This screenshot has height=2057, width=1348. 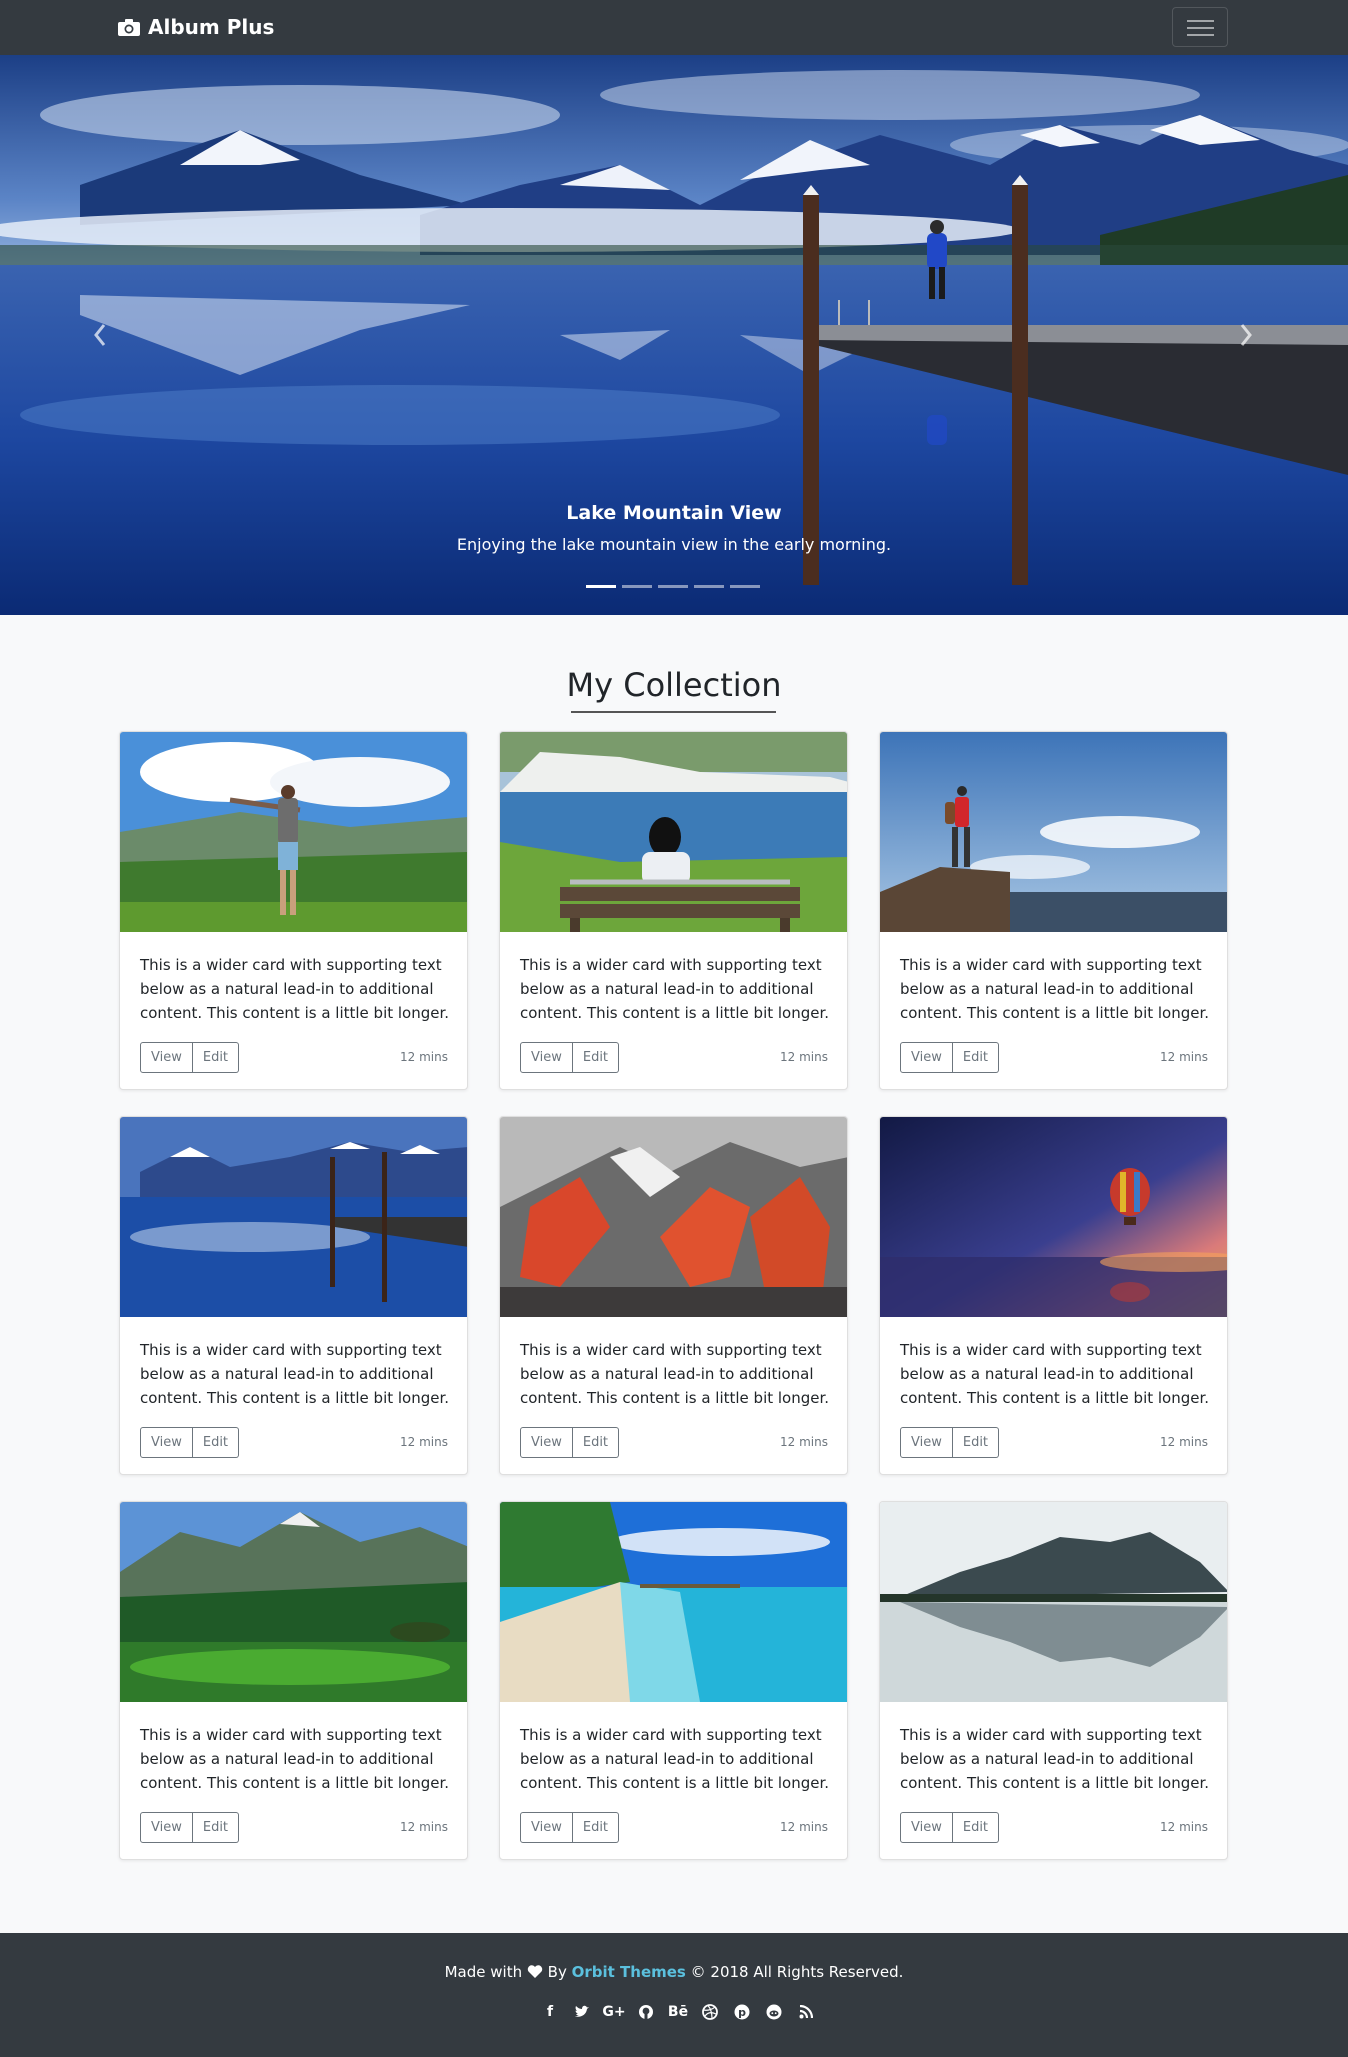 What do you see at coordinates (483, 1972) in the screenshot?
I see `footer-made-with: Made with` at bounding box center [483, 1972].